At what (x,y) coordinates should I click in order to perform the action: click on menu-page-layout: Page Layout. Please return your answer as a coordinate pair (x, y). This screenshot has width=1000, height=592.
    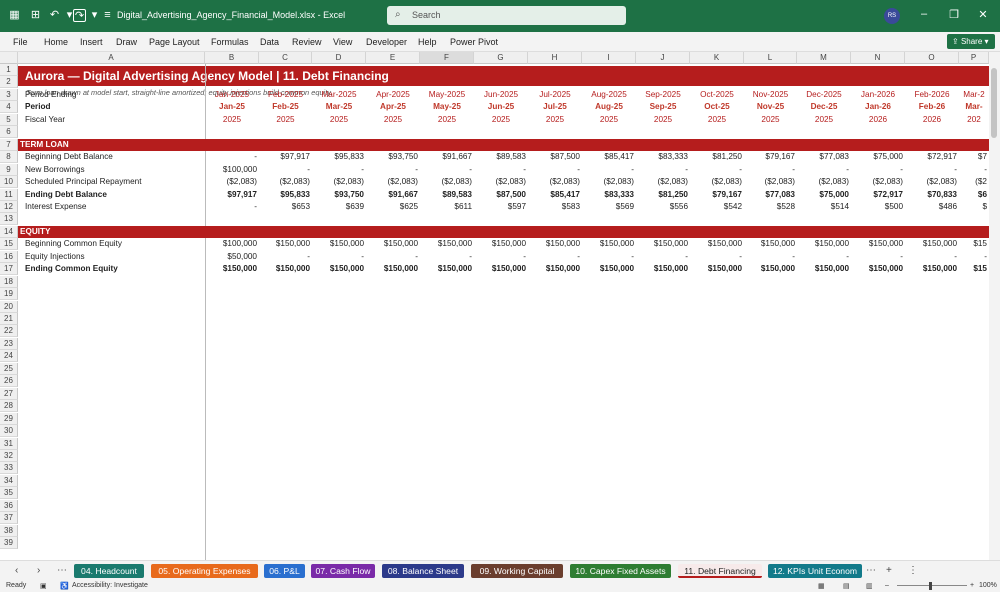
    Looking at the image, I should click on (174, 42).